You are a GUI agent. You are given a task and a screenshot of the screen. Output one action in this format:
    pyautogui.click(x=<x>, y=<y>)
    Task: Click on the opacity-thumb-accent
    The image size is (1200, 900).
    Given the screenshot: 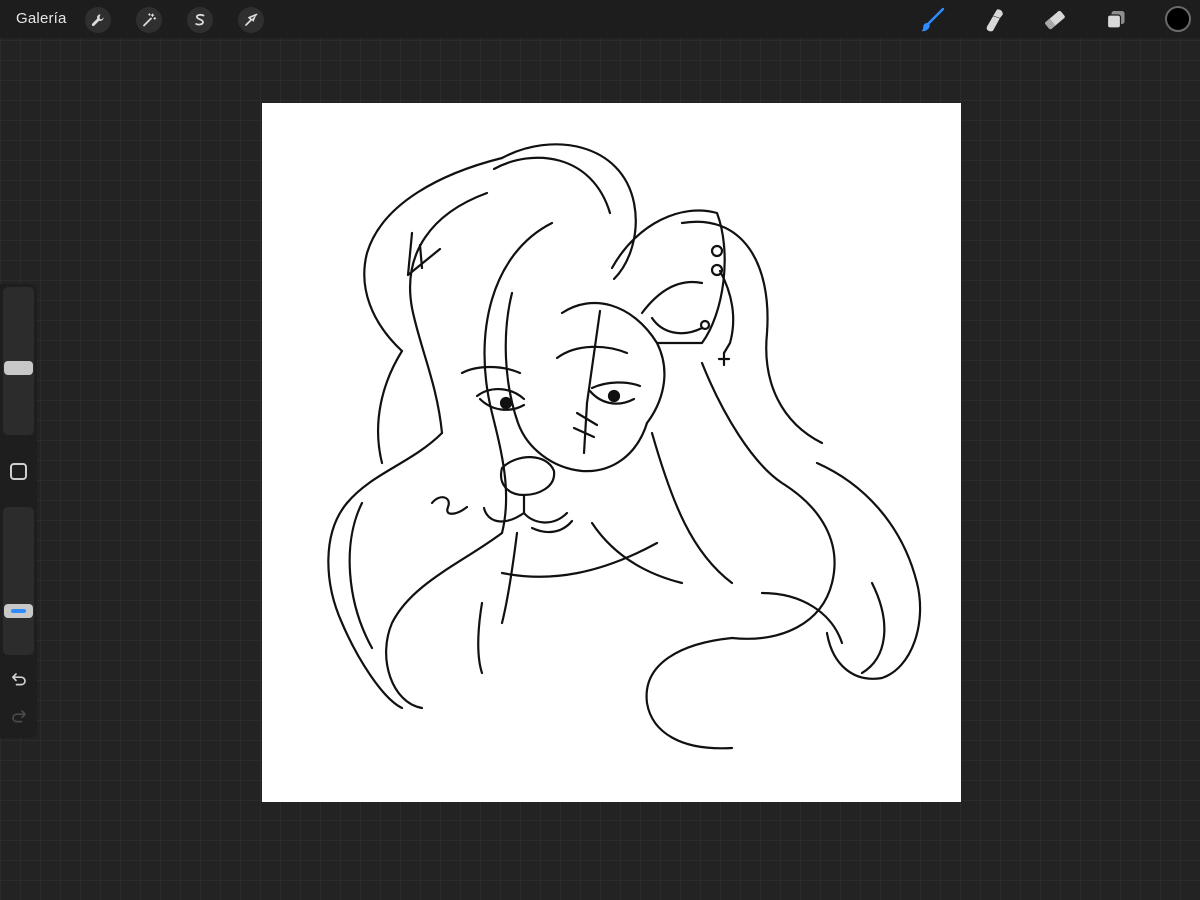 What is the action you would take?
    pyautogui.click(x=18, y=610)
    